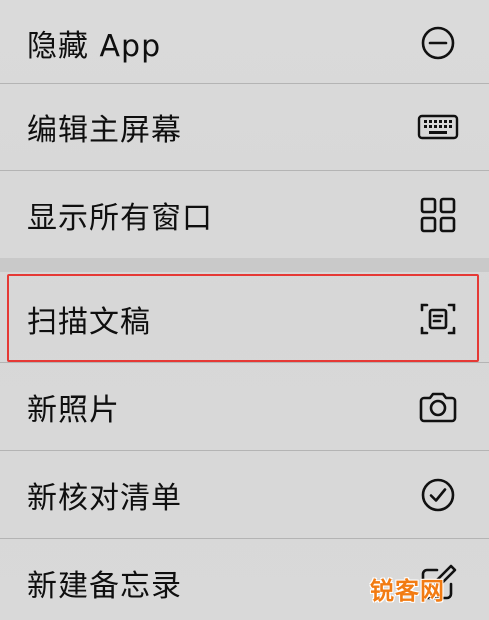 The height and width of the screenshot is (620, 489). Describe the element at coordinates (438, 495) in the screenshot. I see `checkmark-circle-icon` at that location.